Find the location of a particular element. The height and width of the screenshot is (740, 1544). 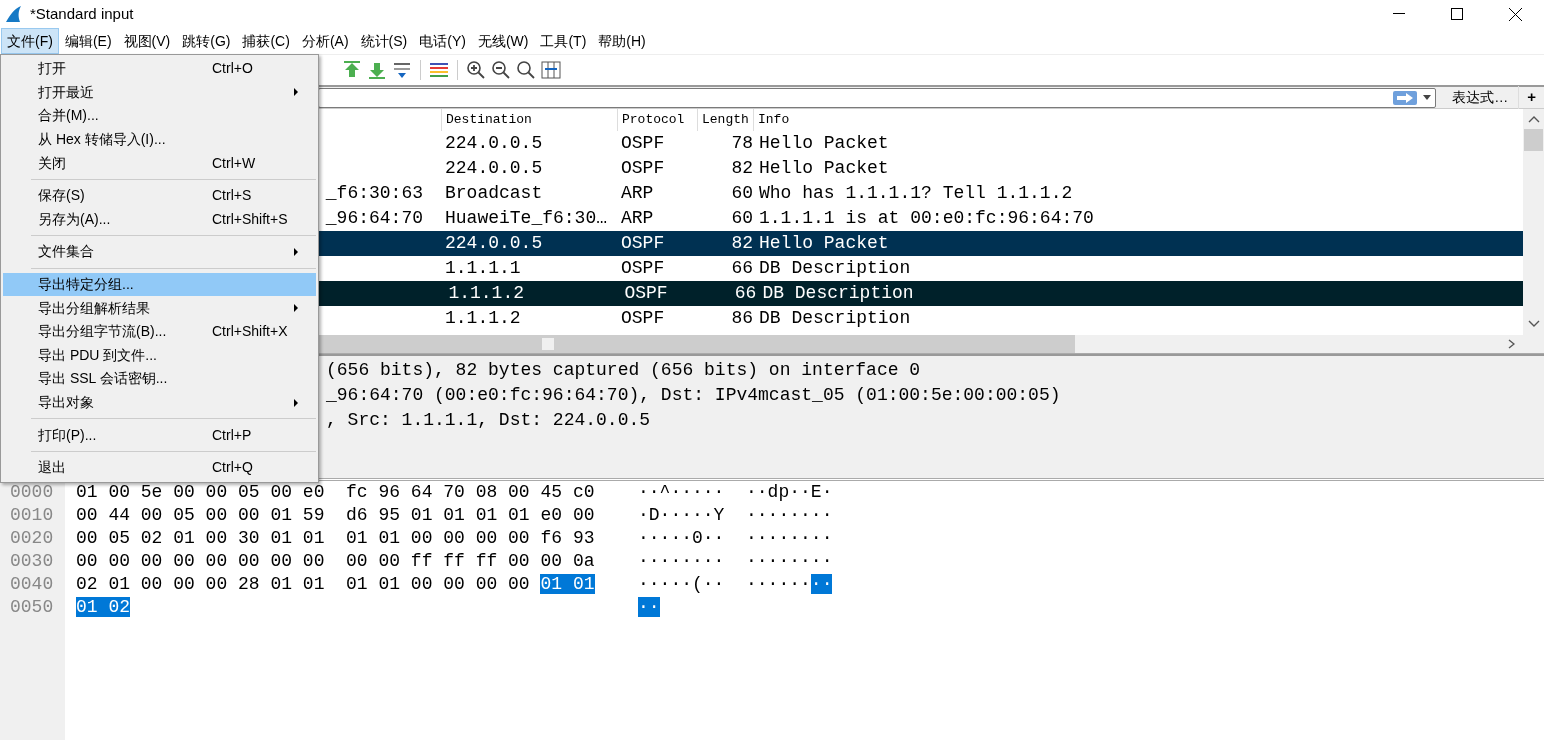

menu-entry: 保存(S) Ctrl+S is located at coordinates (159, 195).